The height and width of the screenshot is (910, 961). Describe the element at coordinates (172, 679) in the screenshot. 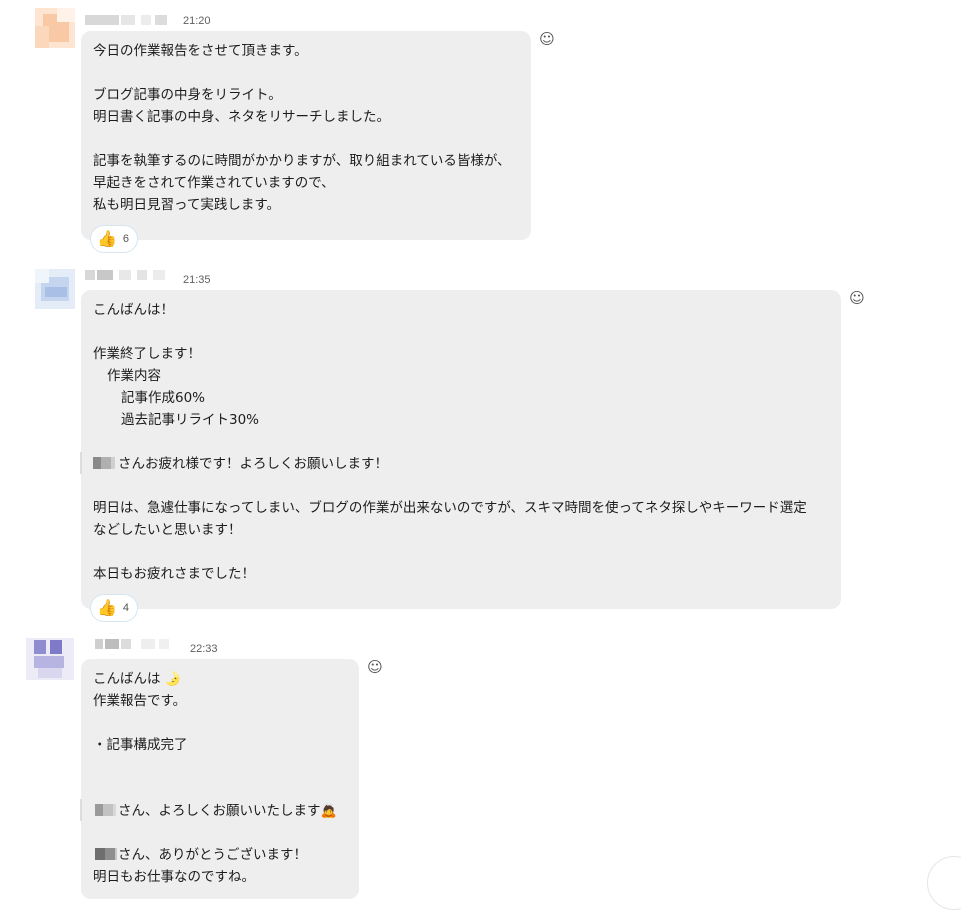

I see `moon-icon: 🌛` at that location.